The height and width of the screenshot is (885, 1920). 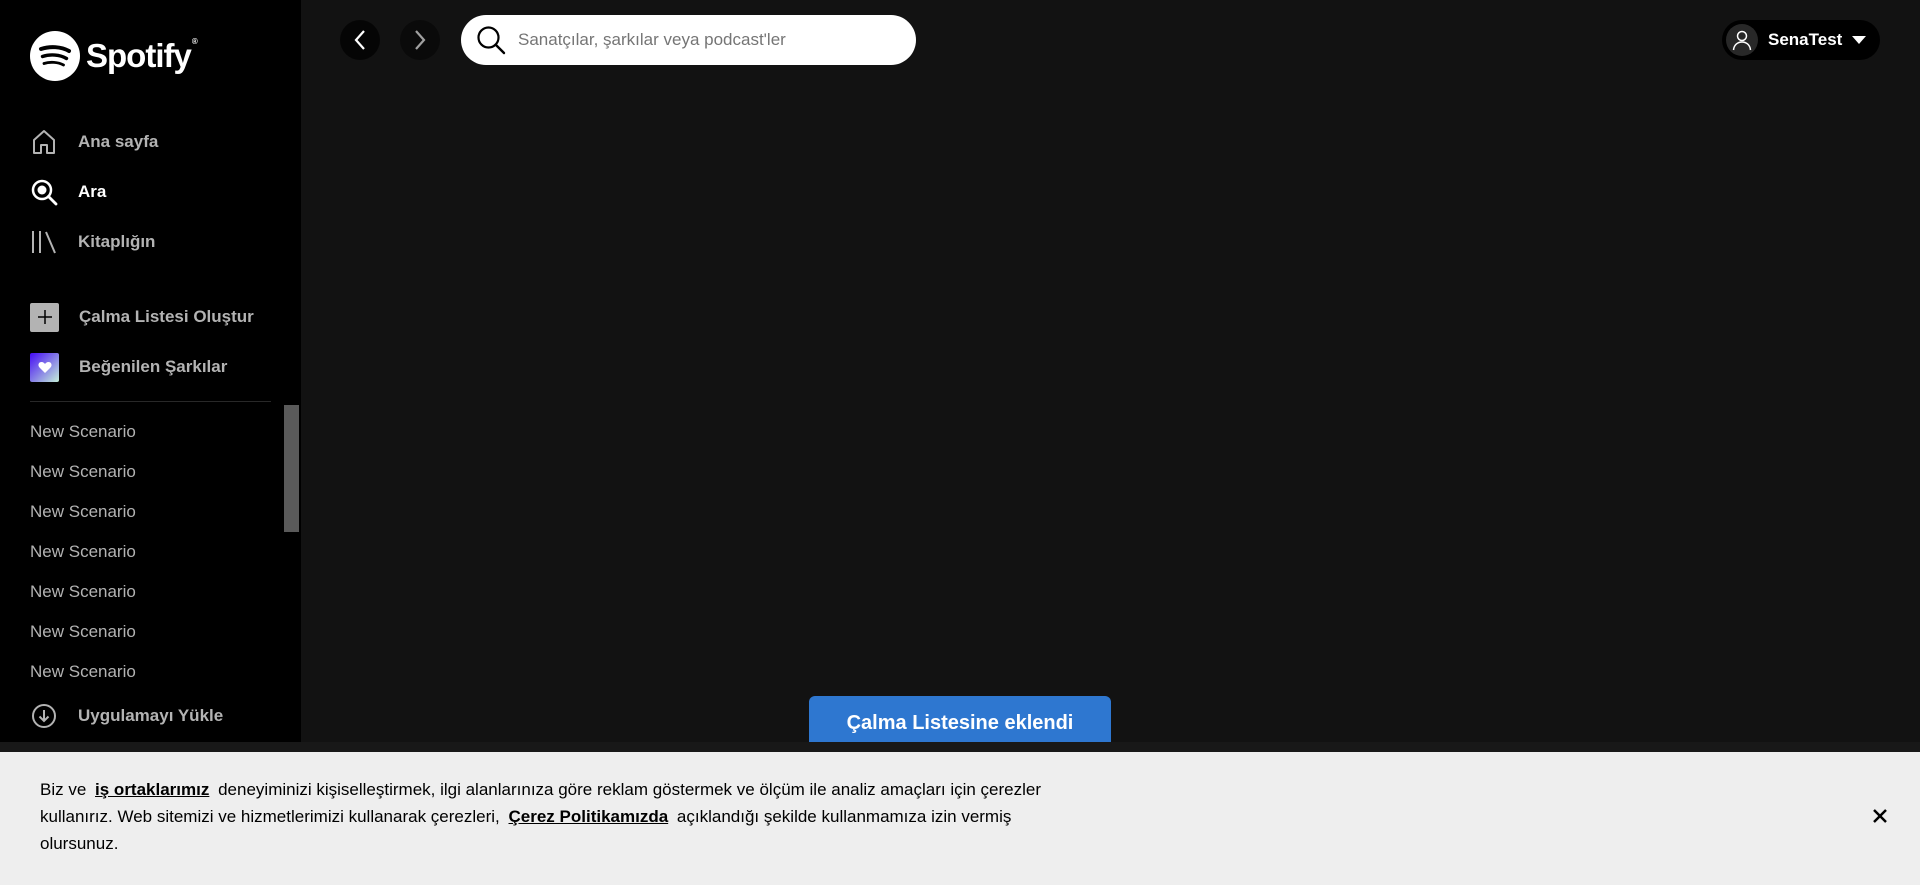 I want to click on partners-link: iş ortaklarımız, so click(x=152, y=789).